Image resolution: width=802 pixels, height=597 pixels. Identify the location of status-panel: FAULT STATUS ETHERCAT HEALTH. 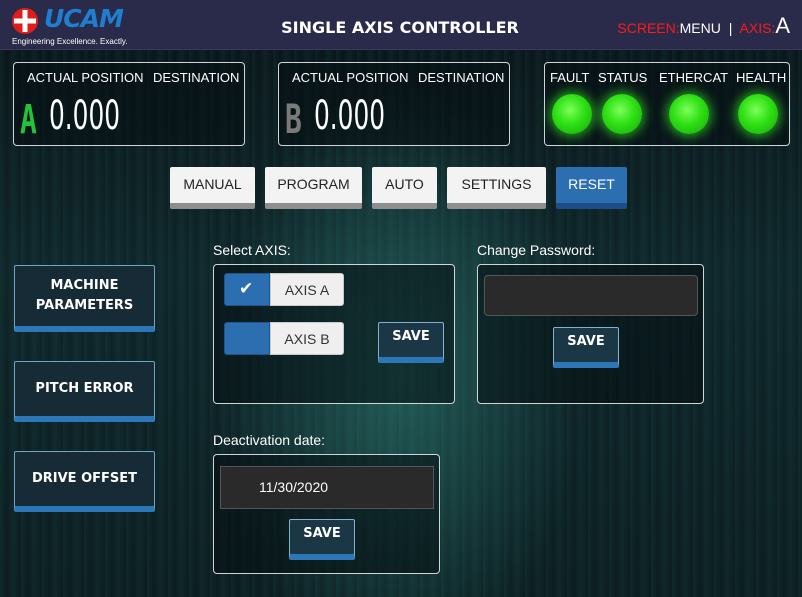
(667, 104).